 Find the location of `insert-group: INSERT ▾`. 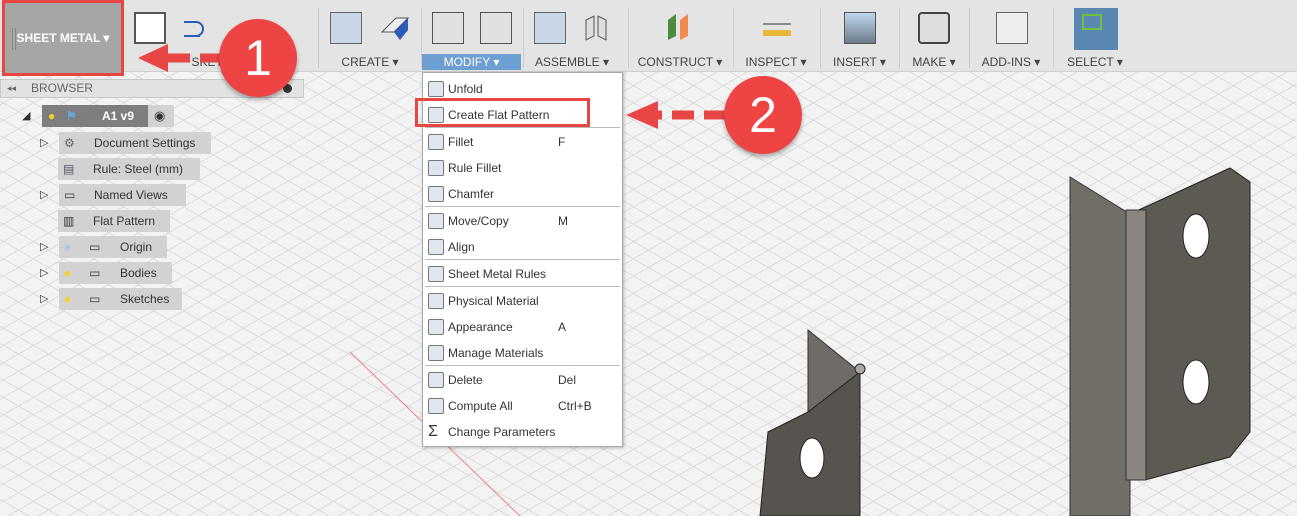

insert-group: INSERT ▾ is located at coordinates (859, 36).